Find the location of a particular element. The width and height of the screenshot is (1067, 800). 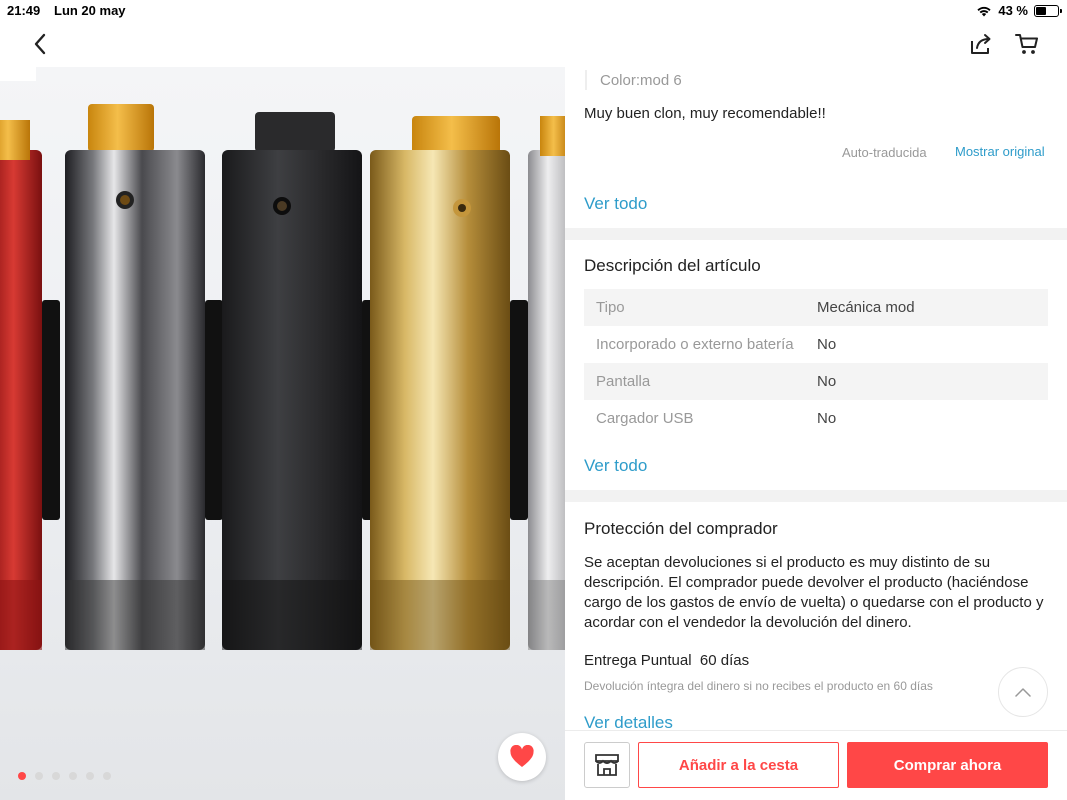

heart-icon is located at coordinates (522, 756).